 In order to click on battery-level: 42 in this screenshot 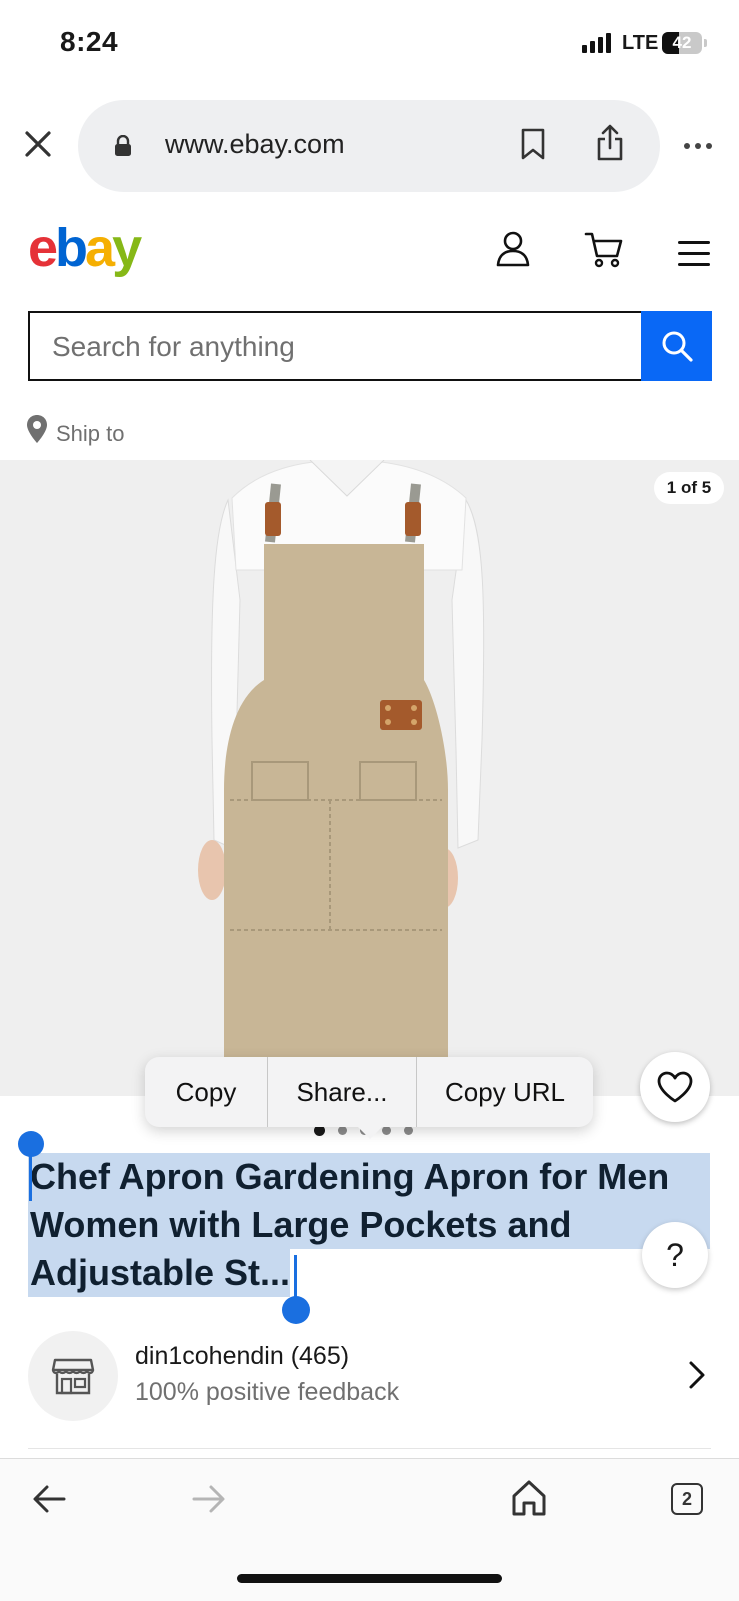, I will do `click(682, 42)`.